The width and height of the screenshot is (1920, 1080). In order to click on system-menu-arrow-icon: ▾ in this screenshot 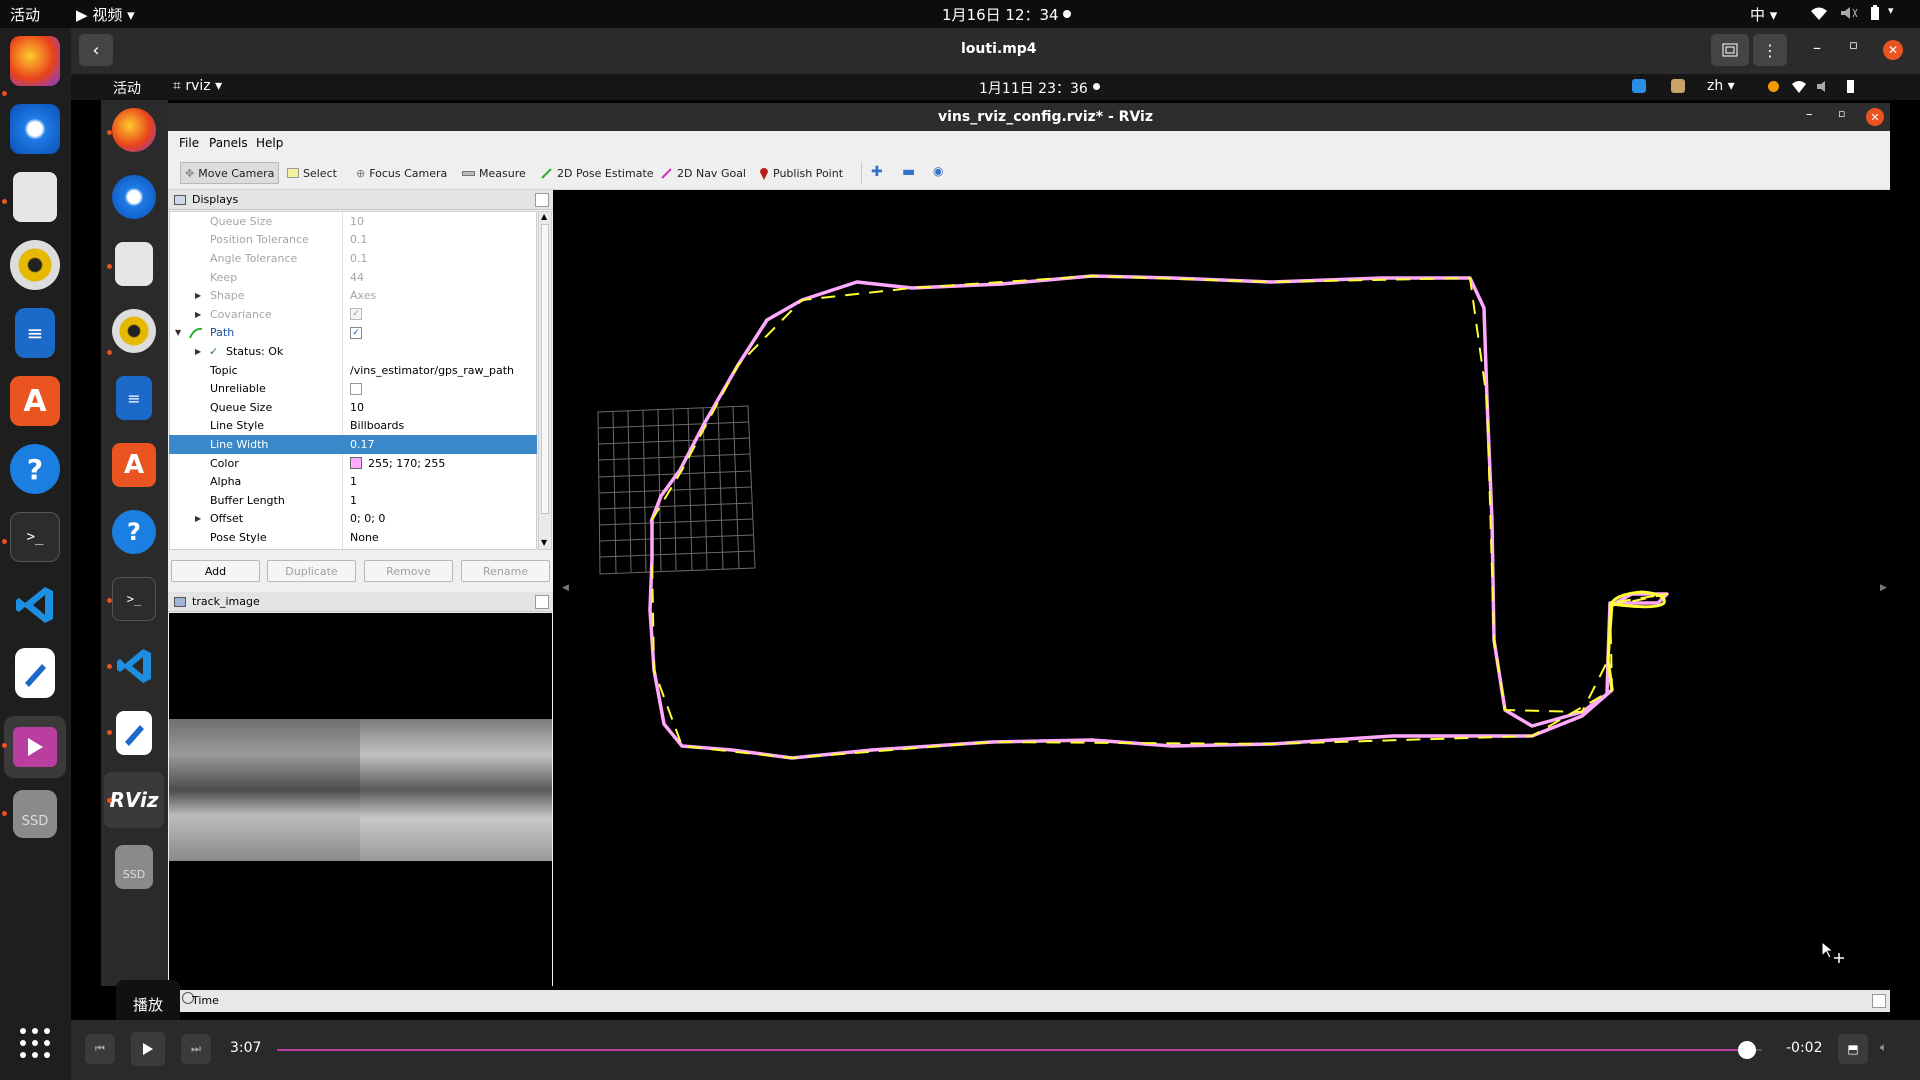, I will do `click(1891, 10)`.